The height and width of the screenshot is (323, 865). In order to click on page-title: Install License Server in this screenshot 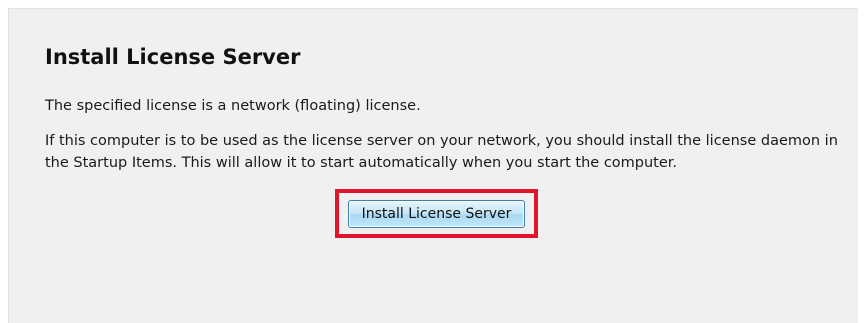, I will do `click(173, 57)`.